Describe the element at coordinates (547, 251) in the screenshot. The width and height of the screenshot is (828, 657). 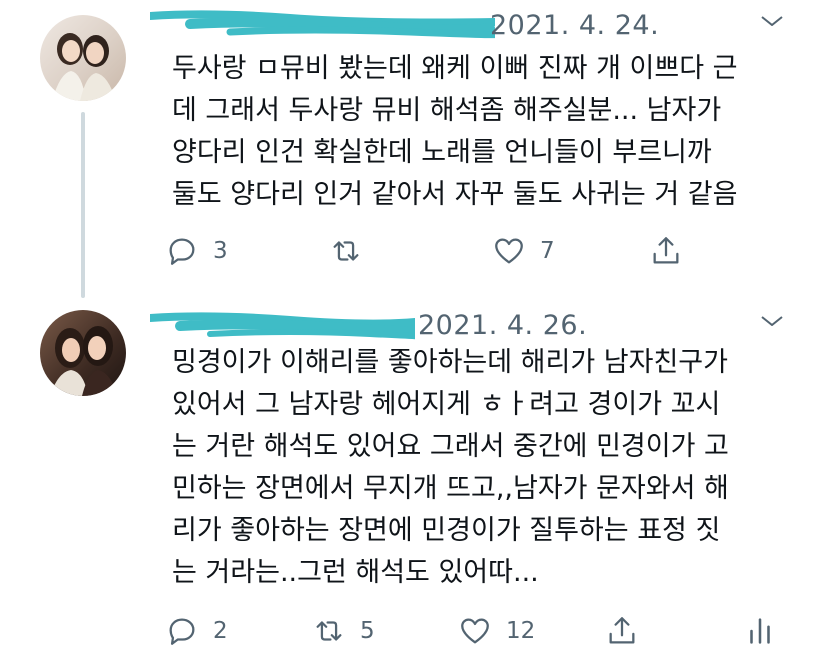
I see `like-count: 7` at that location.